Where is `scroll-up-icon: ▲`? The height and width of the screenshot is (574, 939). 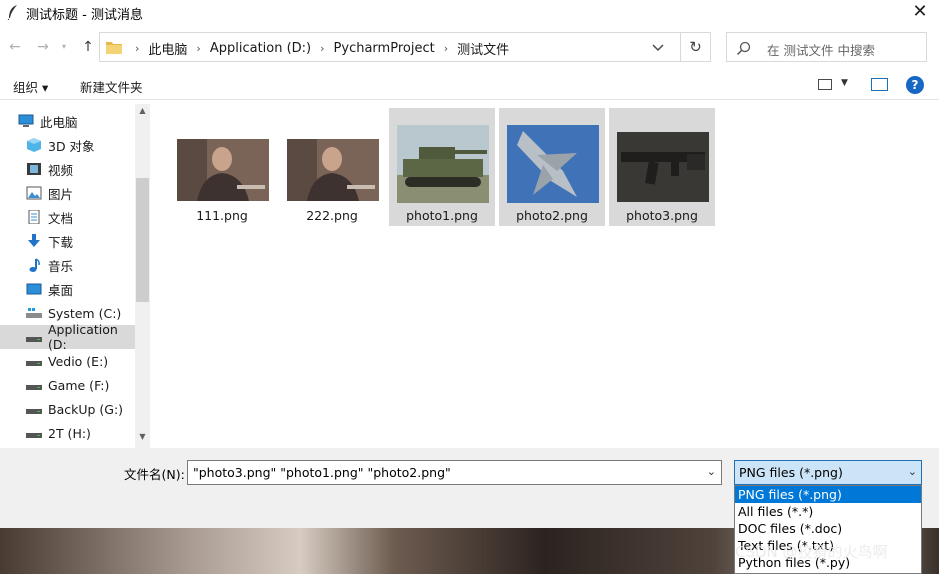
scroll-up-icon: ▲ is located at coordinates (142, 113).